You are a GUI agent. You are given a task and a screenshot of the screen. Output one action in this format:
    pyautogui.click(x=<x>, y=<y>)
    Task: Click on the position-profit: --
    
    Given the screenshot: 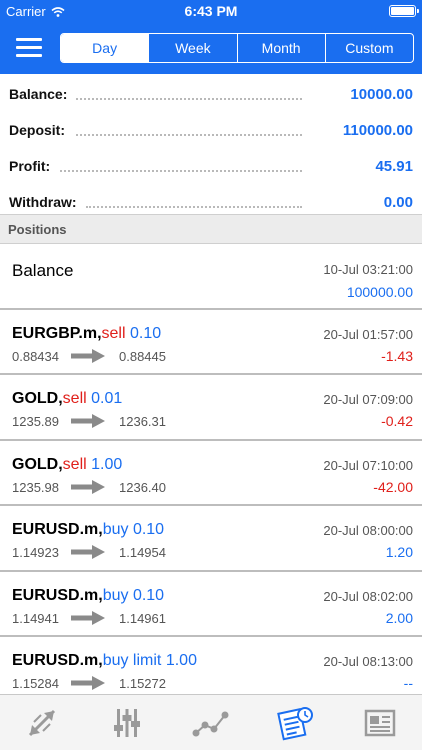 What is the action you would take?
    pyautogui.click(x=408, y=682)
    